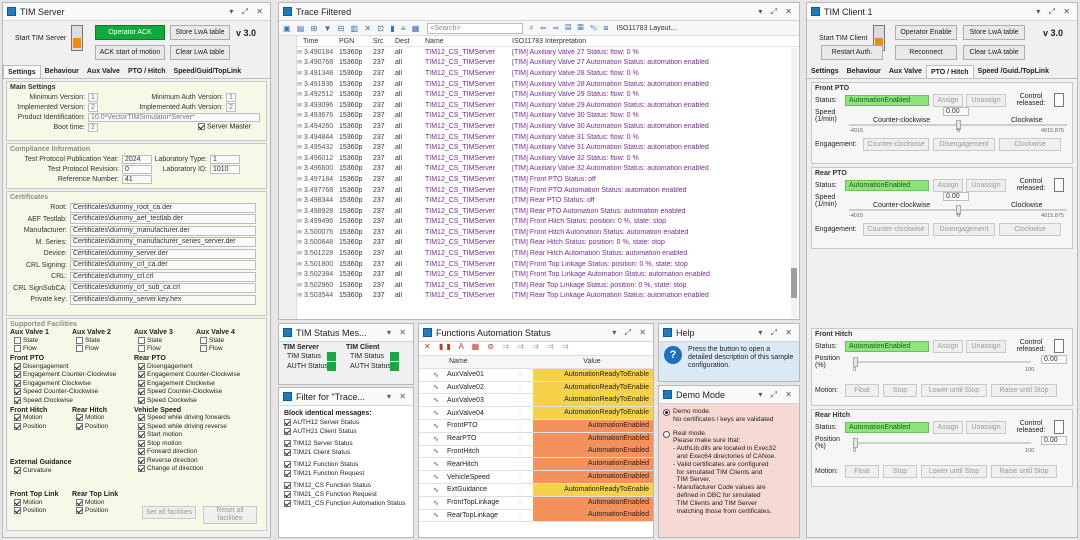 Image resolution: width=1080 pixels, height=540 pixels. I want to click on trace-scrollbar, so click(794, 183).